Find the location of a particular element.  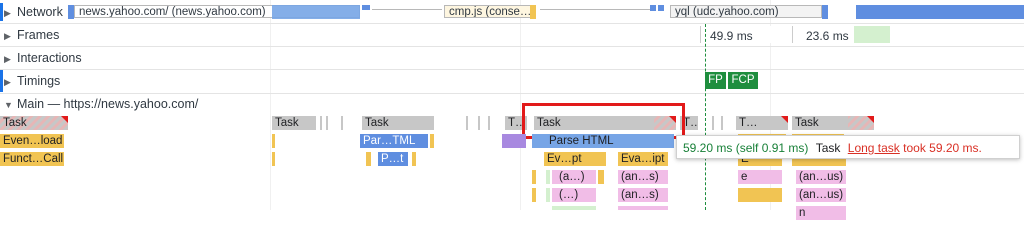

event-label: Eva…ipt is located at coordinates (643, 159).